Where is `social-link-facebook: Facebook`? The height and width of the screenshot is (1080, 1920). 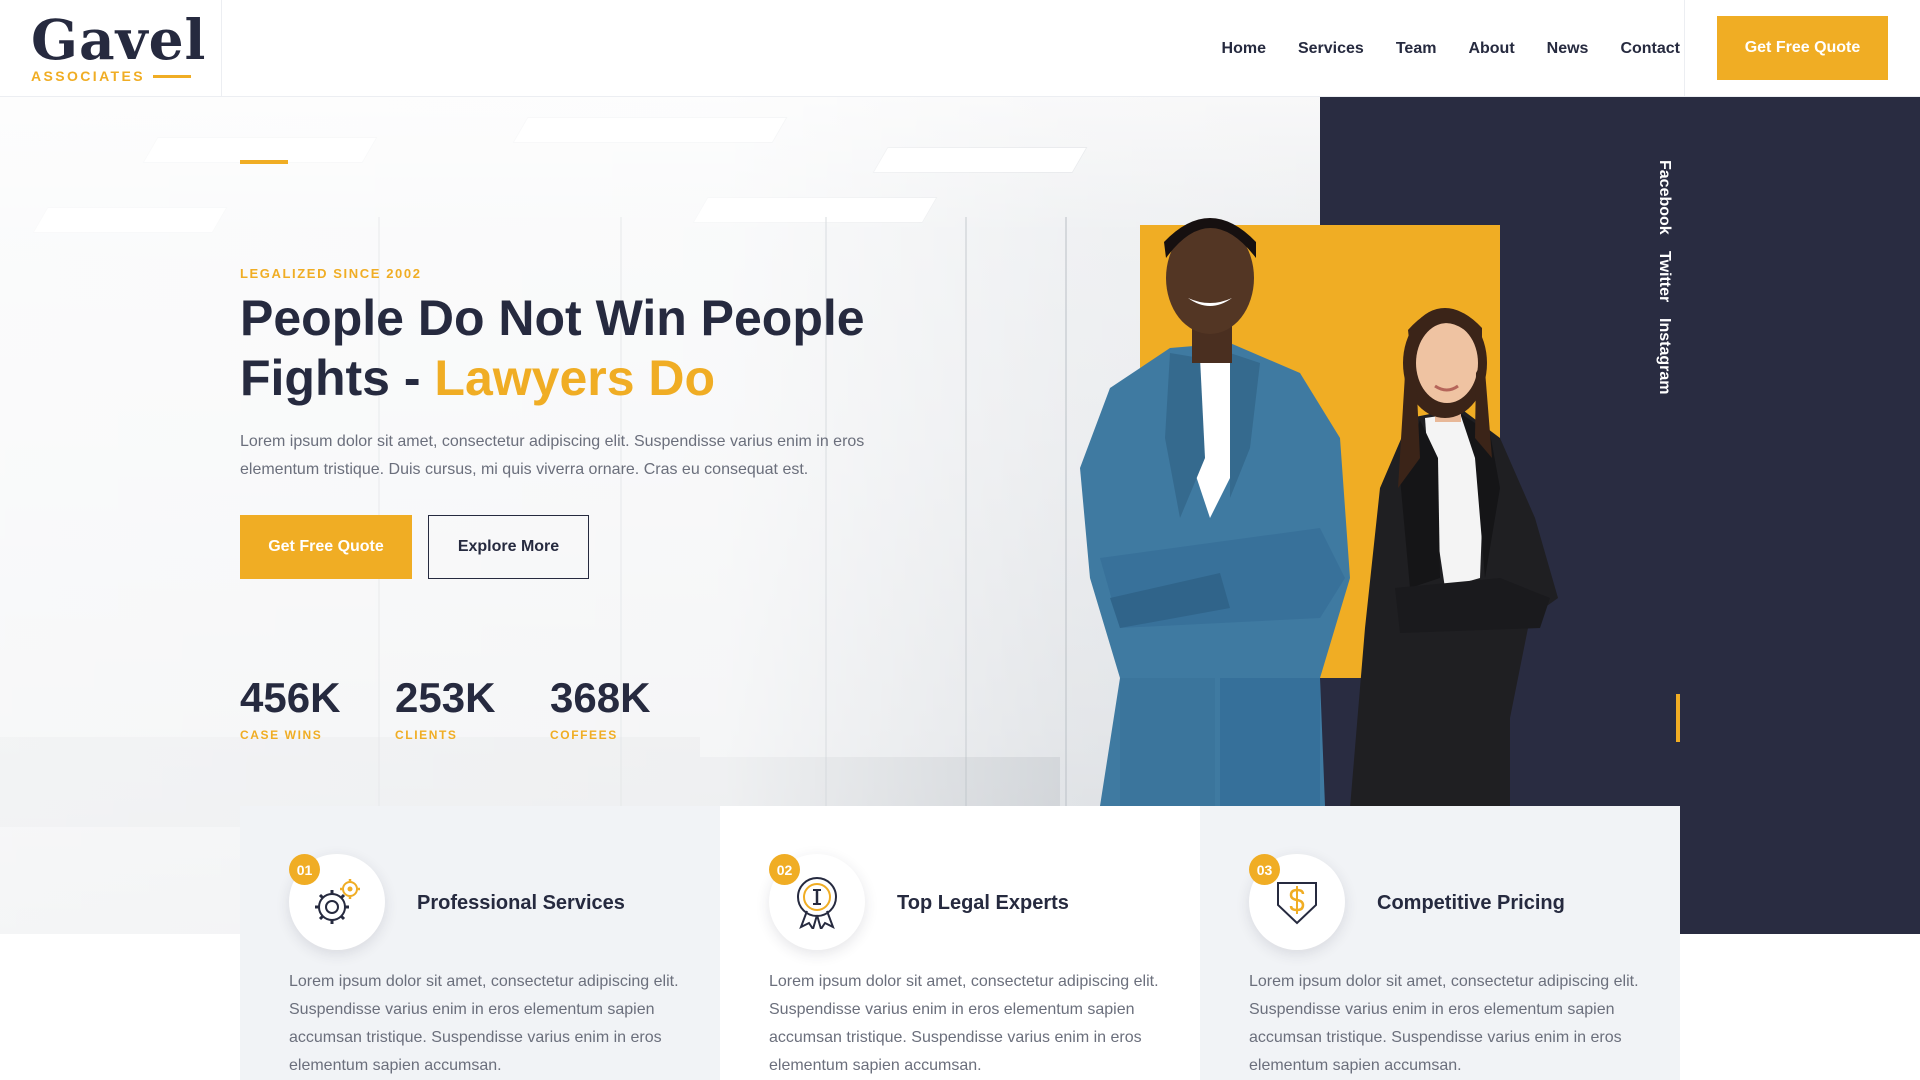 social-link-facebook: Facebook is located at coordinates (1664, 197).